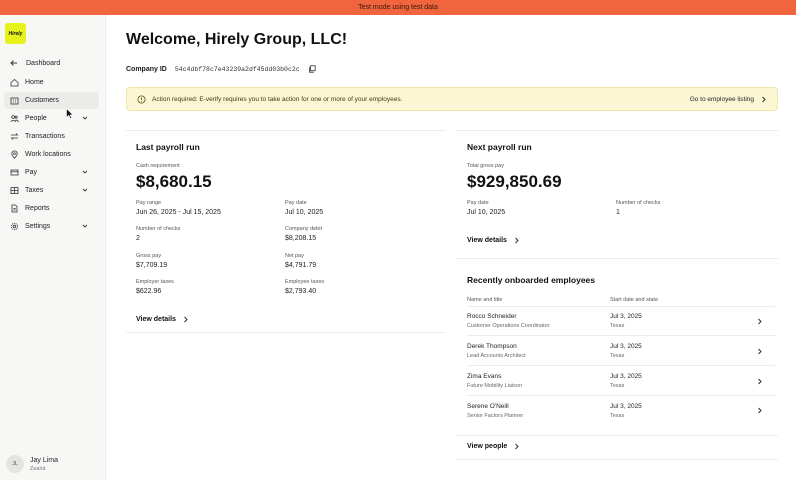 Image resolution: width=796 pixels, height=480 pixels. What do you see at coordinates (34, 190) in the screenshot?
I see `sidebar-item-label: Taxes` at bounding box center [34, 190].